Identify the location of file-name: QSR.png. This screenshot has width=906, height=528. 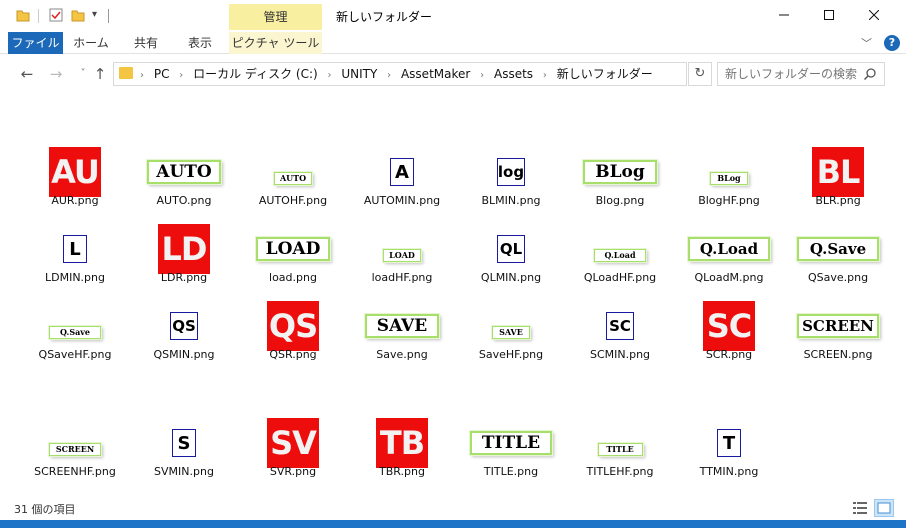
(293, 354).